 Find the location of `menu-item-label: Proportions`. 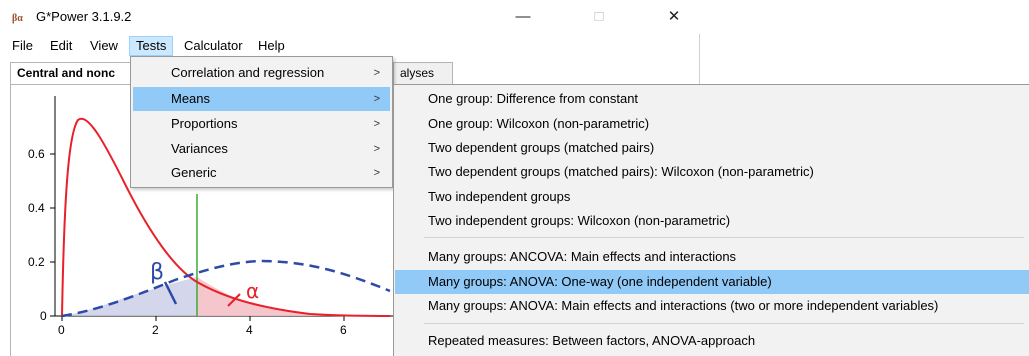

menu-item-label: Proportions is located at coordinates (204, 123).